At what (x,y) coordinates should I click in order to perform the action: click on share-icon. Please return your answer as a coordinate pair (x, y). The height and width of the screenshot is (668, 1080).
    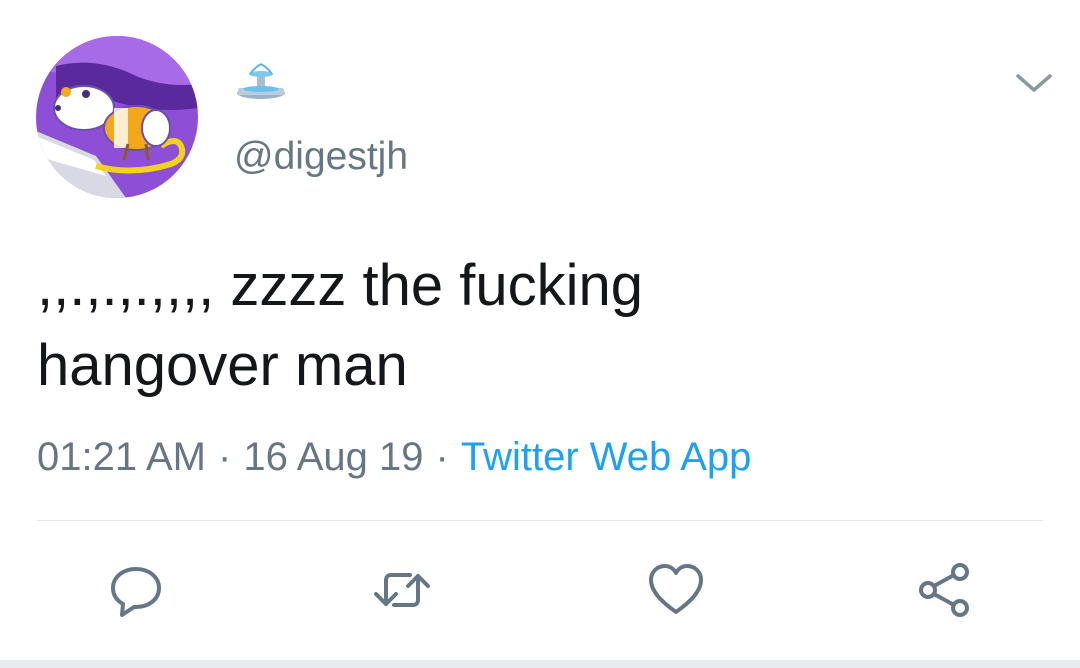
    Looking at the image, I should click on (944, 590).